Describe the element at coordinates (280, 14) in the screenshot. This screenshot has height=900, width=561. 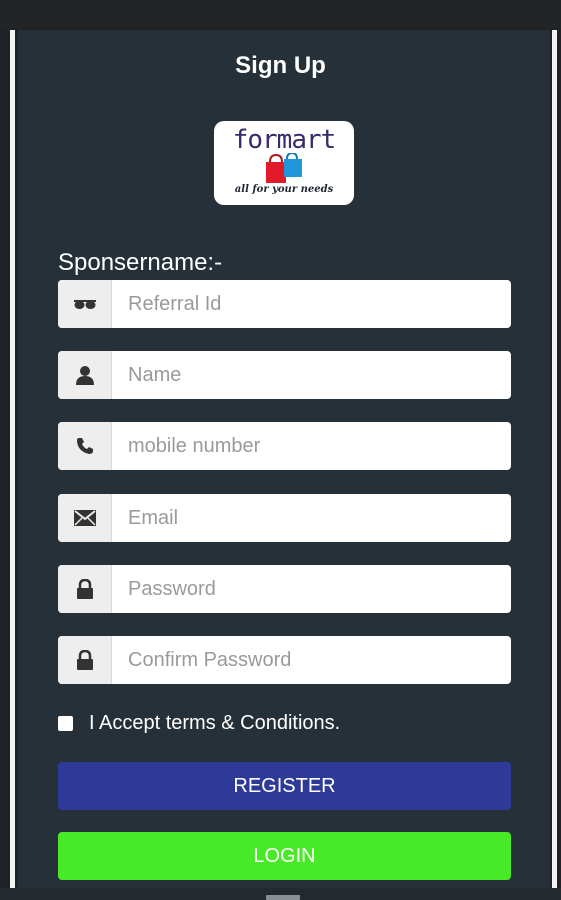
I see `top-bar` at that location.